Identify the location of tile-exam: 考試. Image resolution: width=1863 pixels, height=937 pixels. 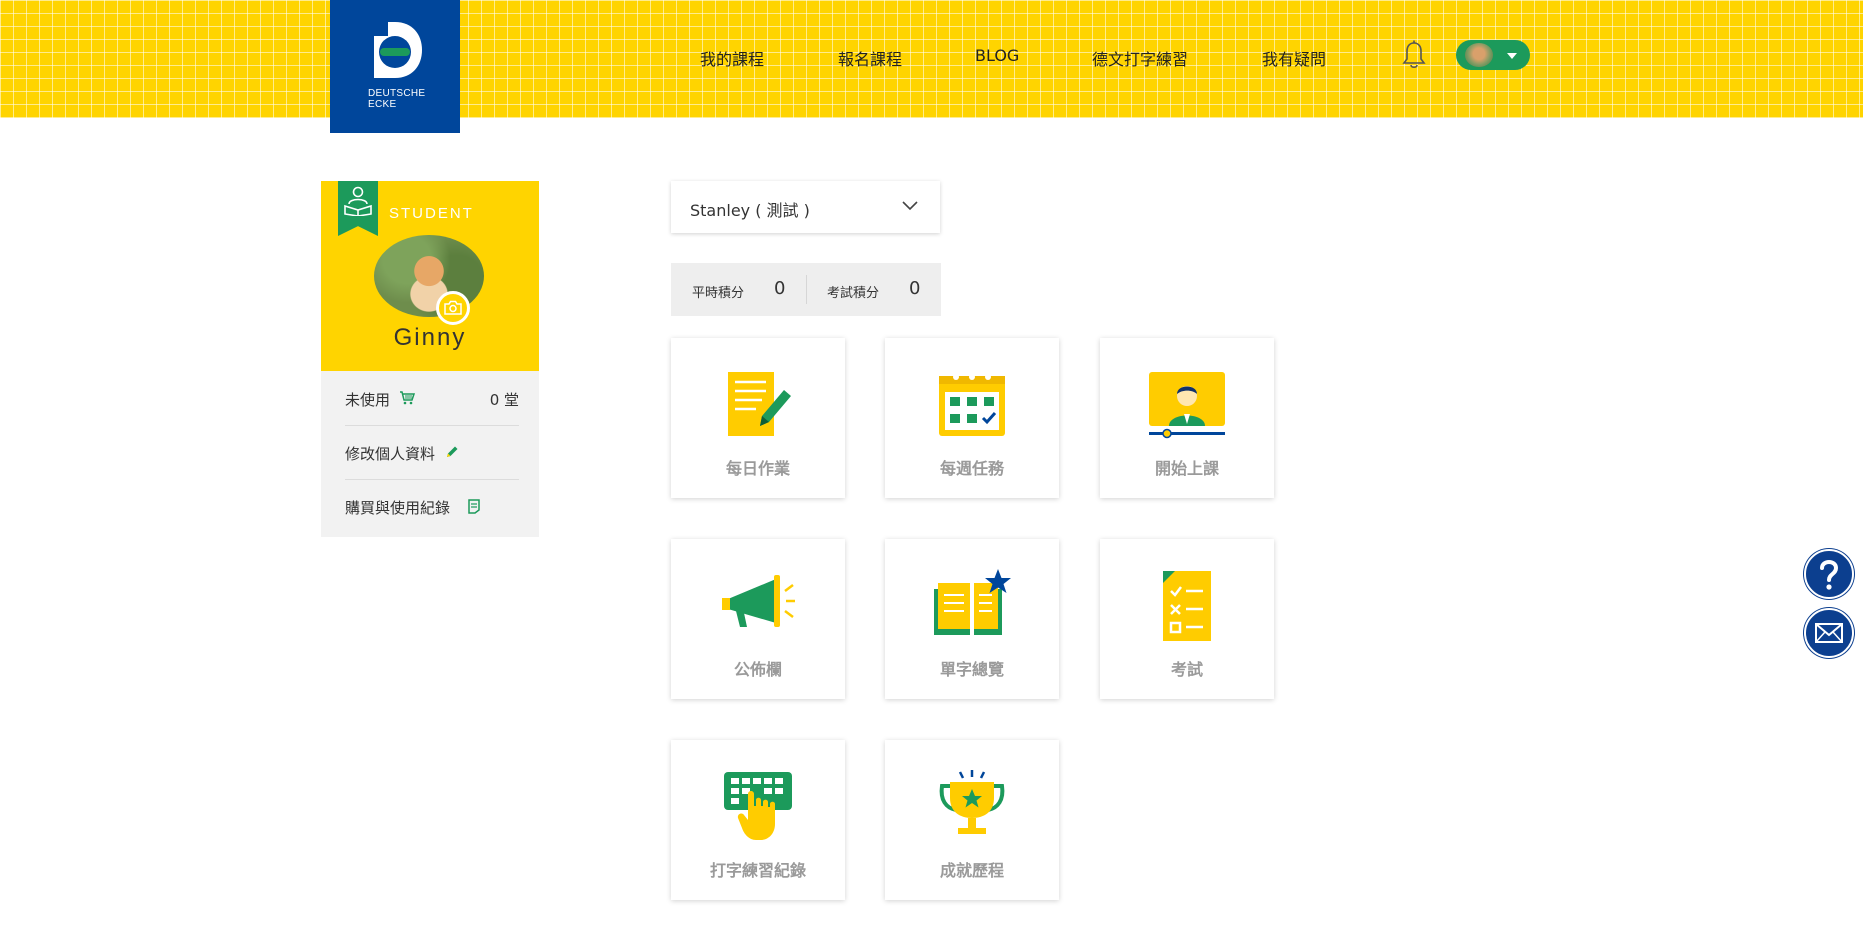
(1187, 619).